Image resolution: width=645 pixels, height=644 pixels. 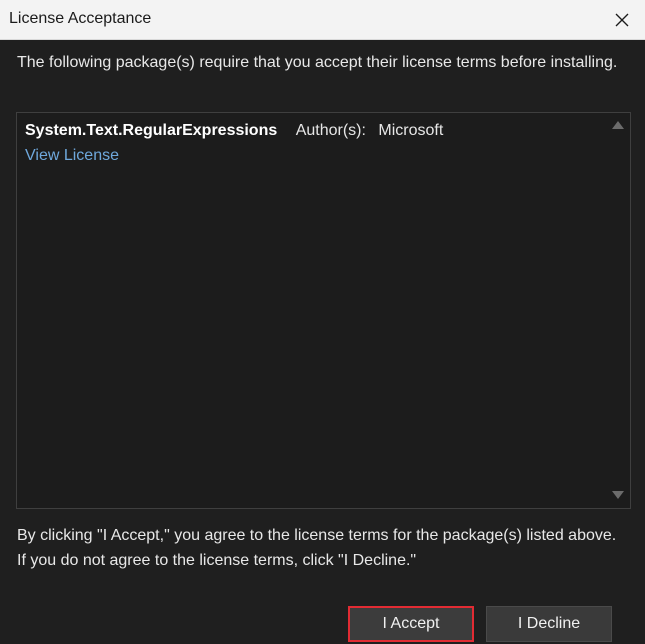 I want to click on title-bar: License Acceptance, so click(x=322, y=20).